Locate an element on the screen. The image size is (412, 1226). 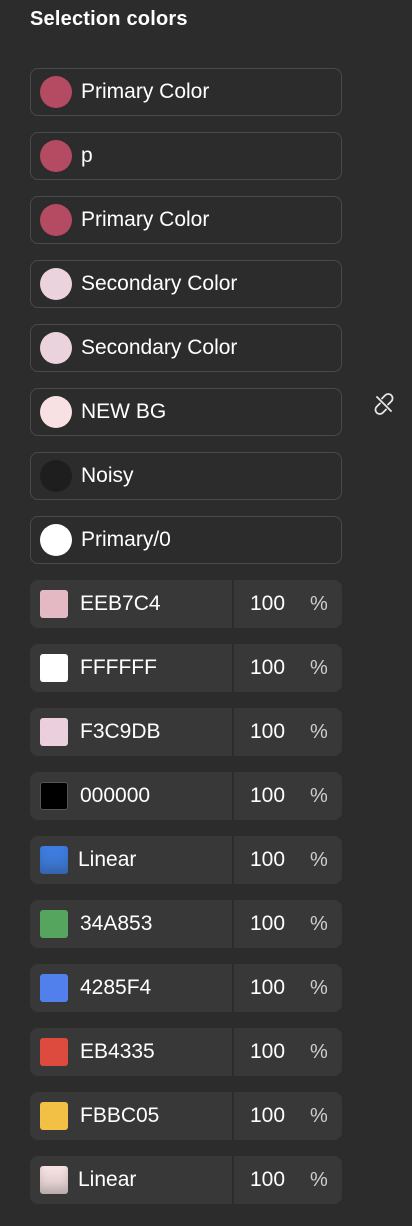
hex-value: 000000 is located at coordinates (156, 796).